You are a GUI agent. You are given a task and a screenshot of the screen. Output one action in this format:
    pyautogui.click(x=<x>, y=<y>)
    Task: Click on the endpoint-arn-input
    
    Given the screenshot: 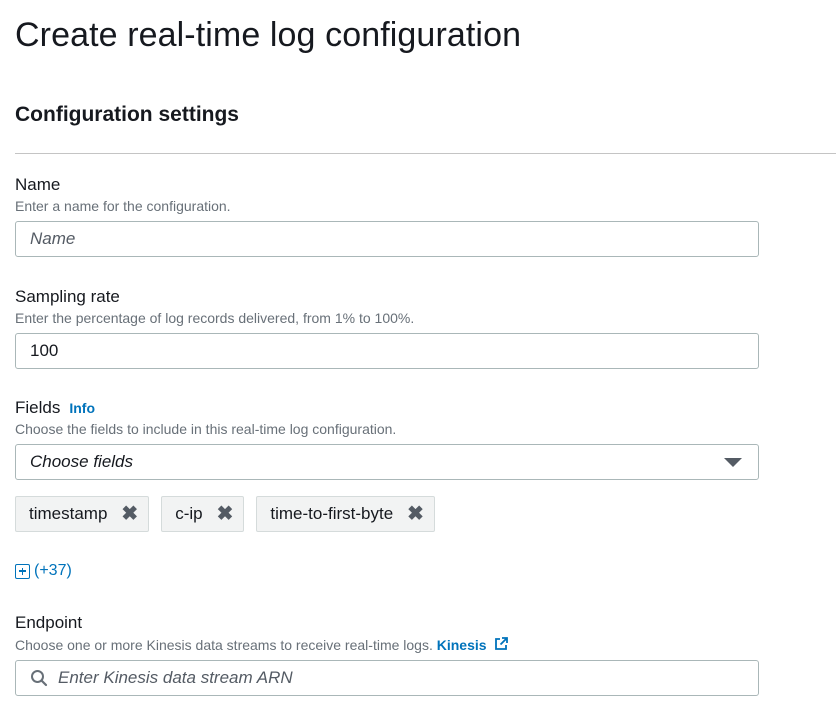 What is the action you would take?
    pyautogui.click(x=401, y=678)
    